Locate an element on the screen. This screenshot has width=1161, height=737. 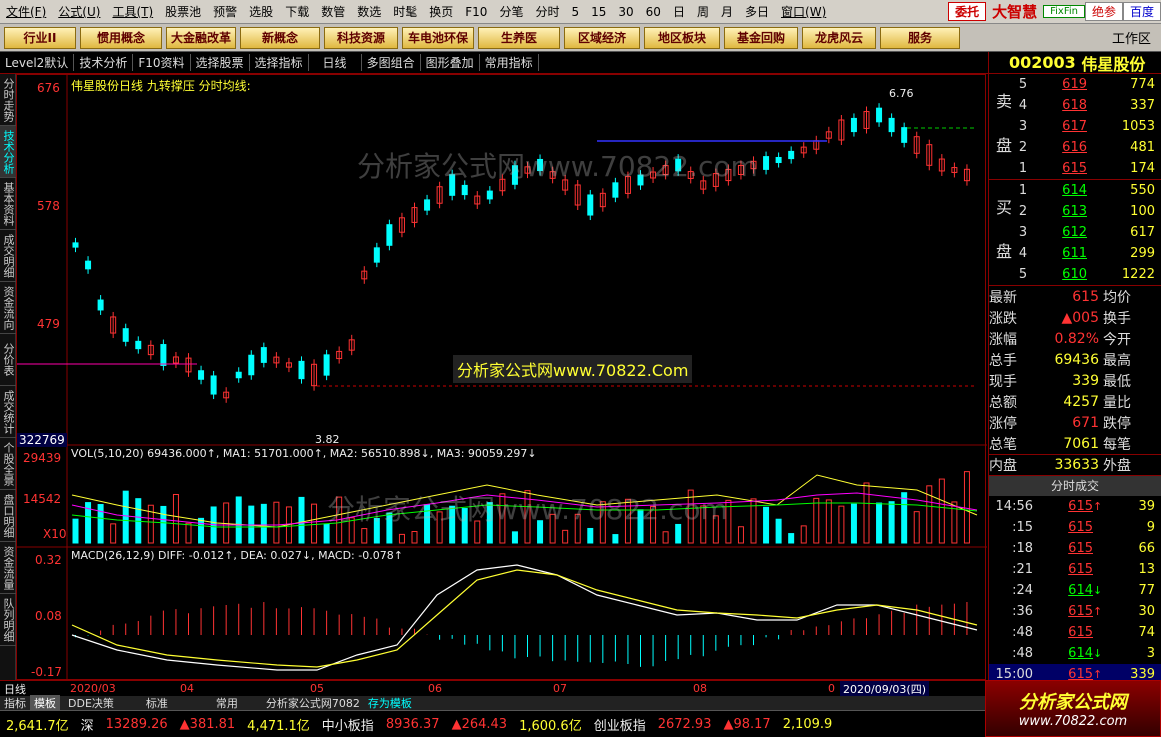
menu-f10: F10 is located at coordinates (476, 12).